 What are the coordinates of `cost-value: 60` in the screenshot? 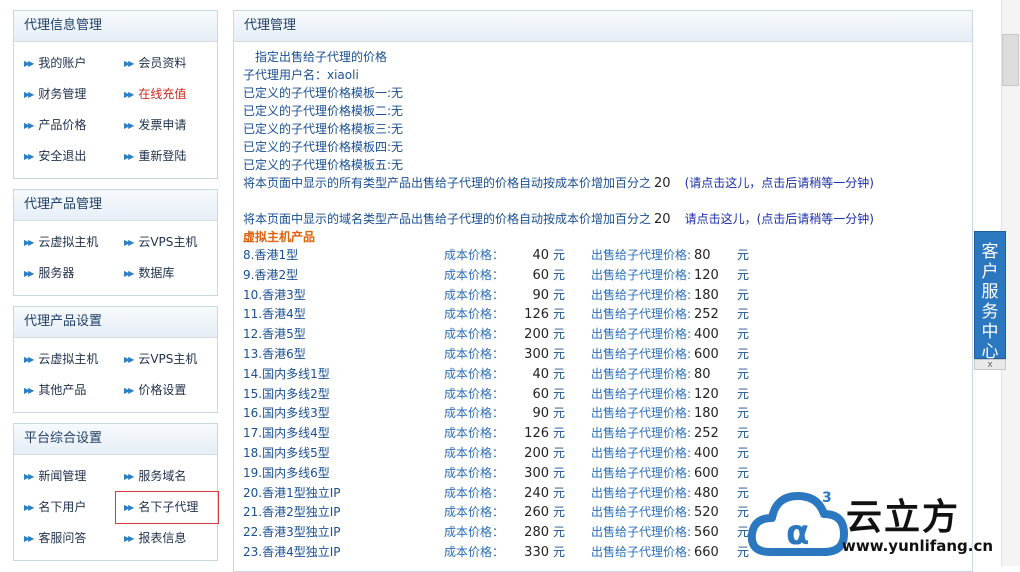 It's located at (540, 394).